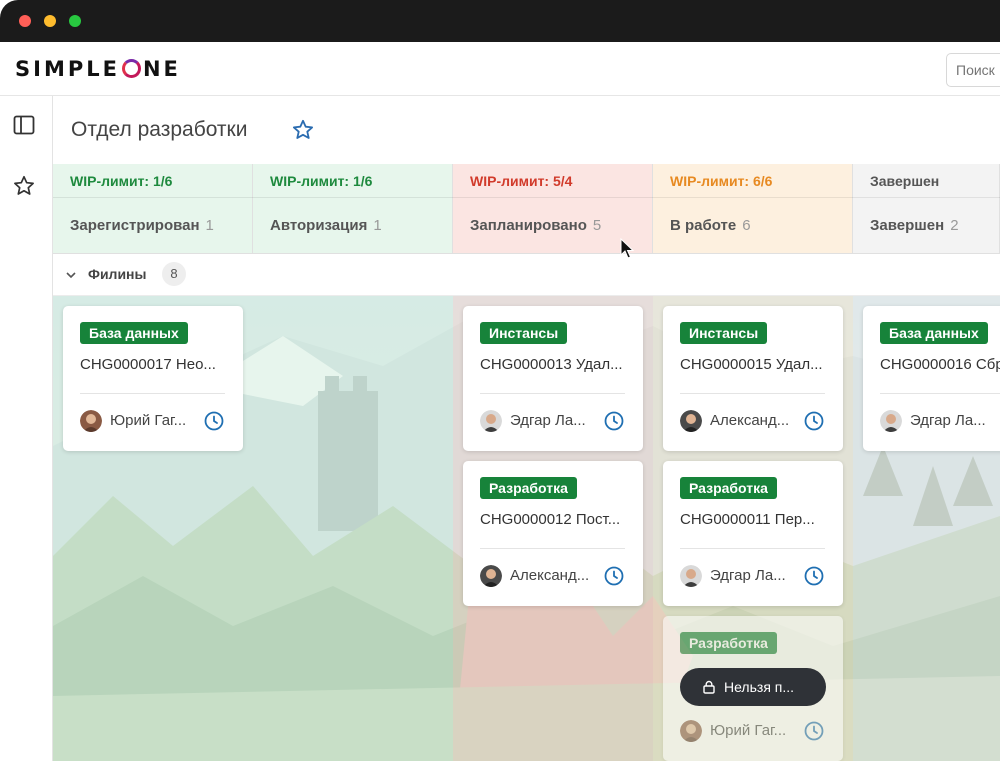 The width and height of the screenshot is (1000, 761). I want to click on wip-limit-label: WIP-лимит: 5/4, so click(521, 181).